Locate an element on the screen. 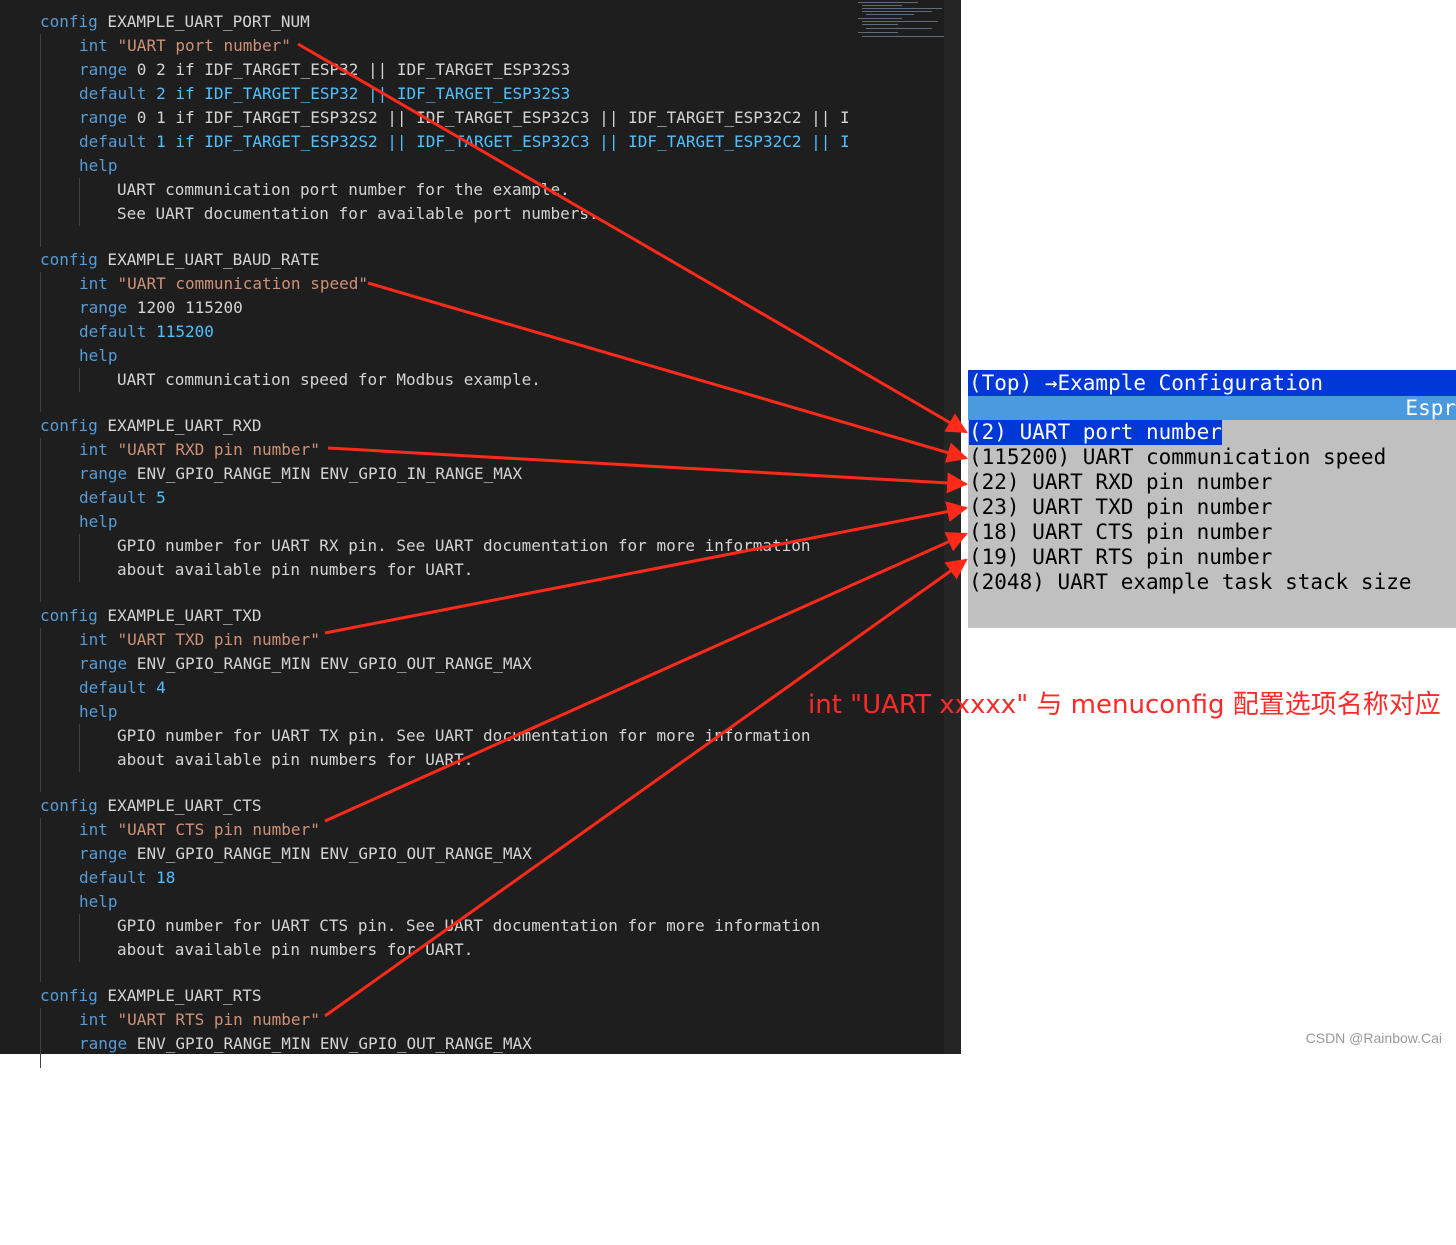 The width and height of the screenshot is (1456, 1245). watermark: CSDN @Rainbow.Cai is located at coordinates (1373, 1038).